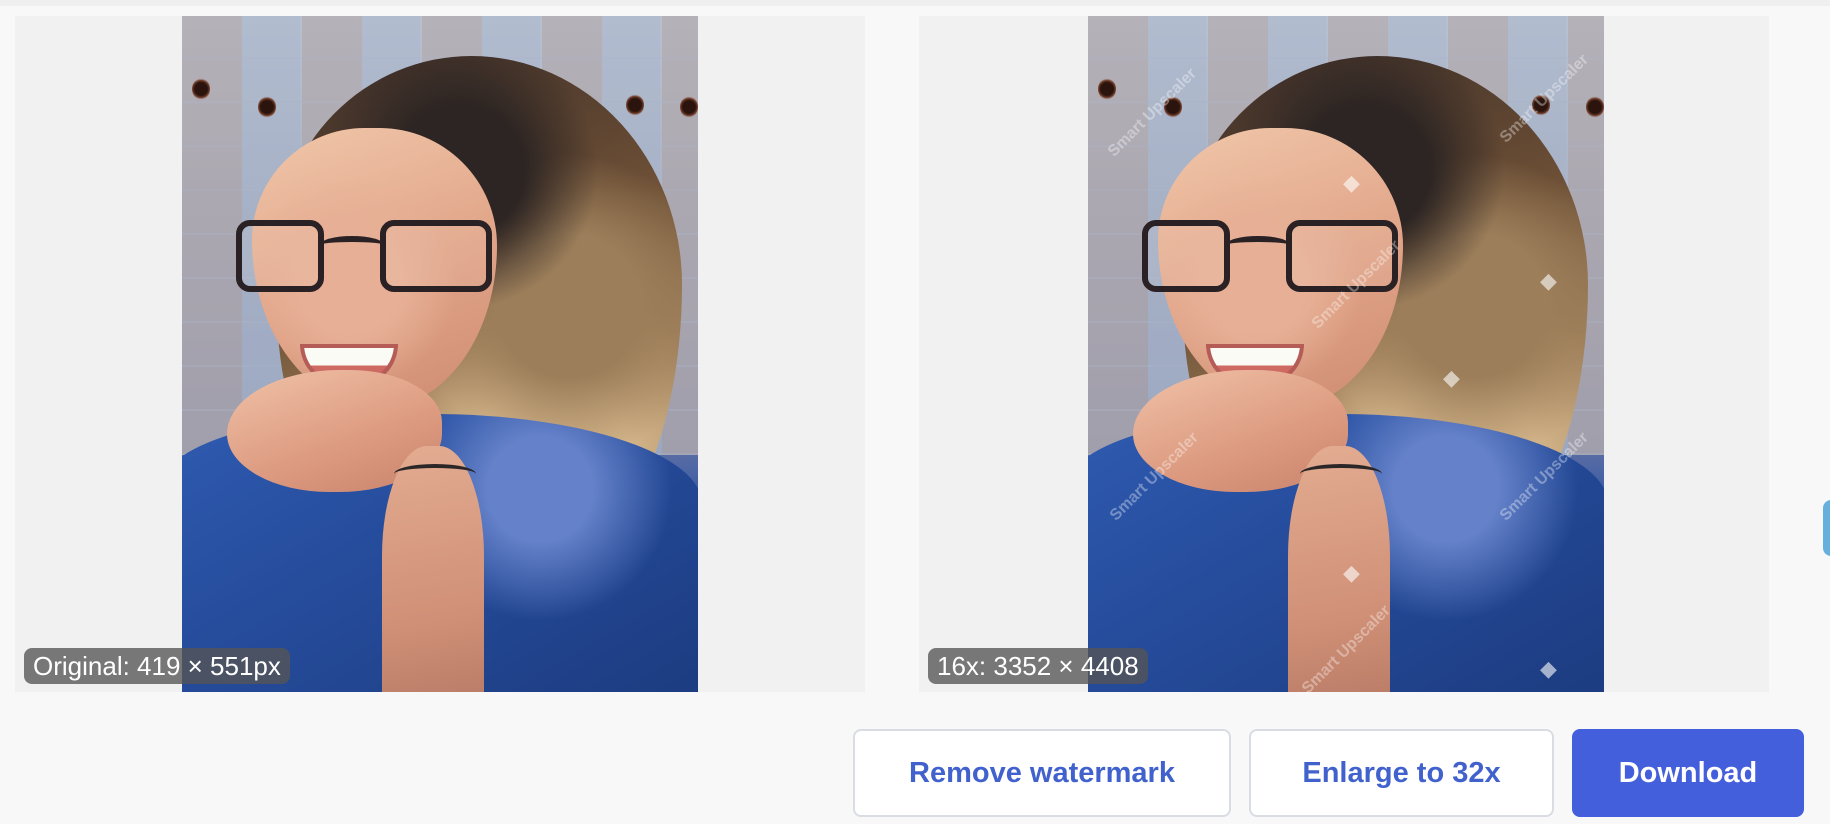 The image size is (1830, 824). Describe the element at coordinates (915, 3) in the screenshot. I see `top-divider` at that location.